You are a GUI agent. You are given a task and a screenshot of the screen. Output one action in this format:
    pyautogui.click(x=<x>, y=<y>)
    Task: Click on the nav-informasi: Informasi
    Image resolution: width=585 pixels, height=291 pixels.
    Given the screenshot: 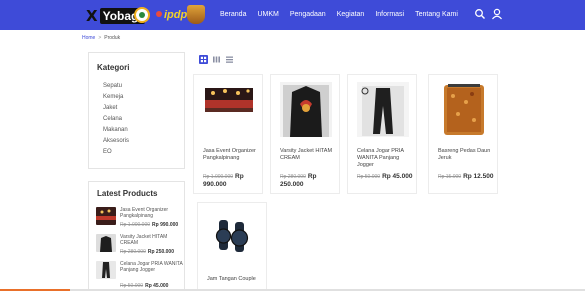 What is the action you would take?
    pyautogui.click(x=389, y=15)
    